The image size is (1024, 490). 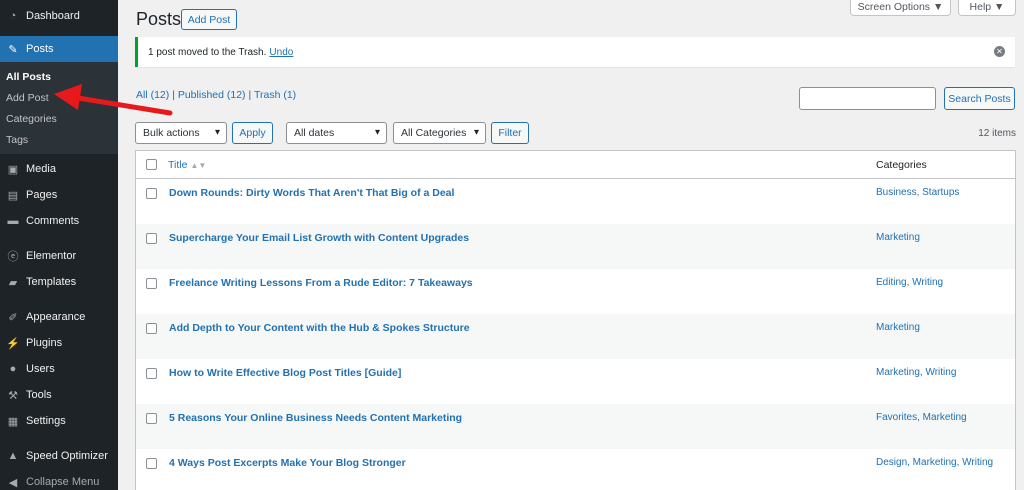 I want to click on post-categories: Marketing, Writing, so click(x=916, y=372).